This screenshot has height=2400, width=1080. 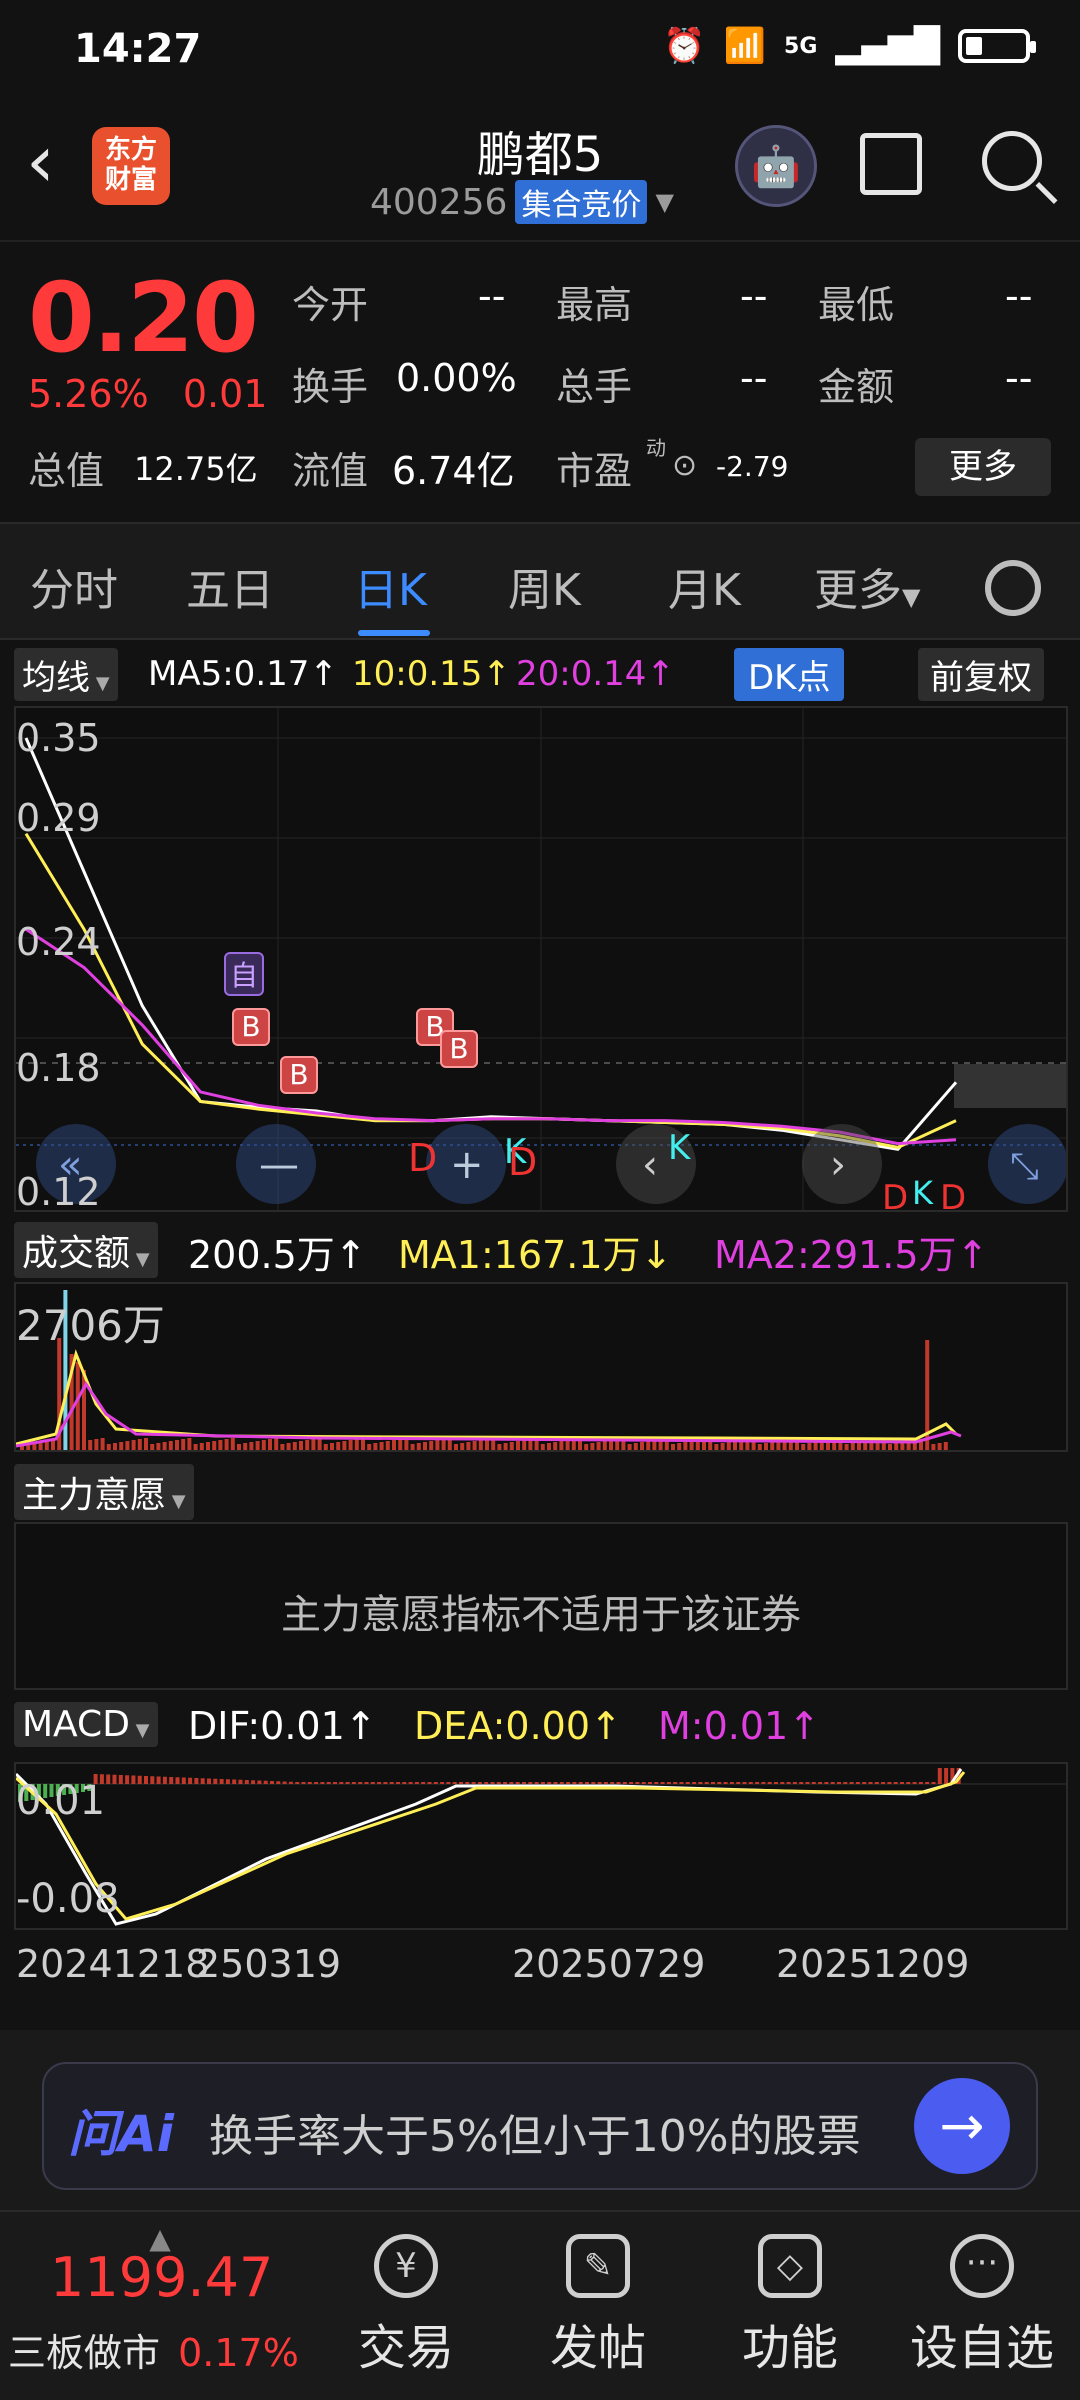 I want to click on intent-selector: 主力意愿 ▼, so click(x=104, y=1492).